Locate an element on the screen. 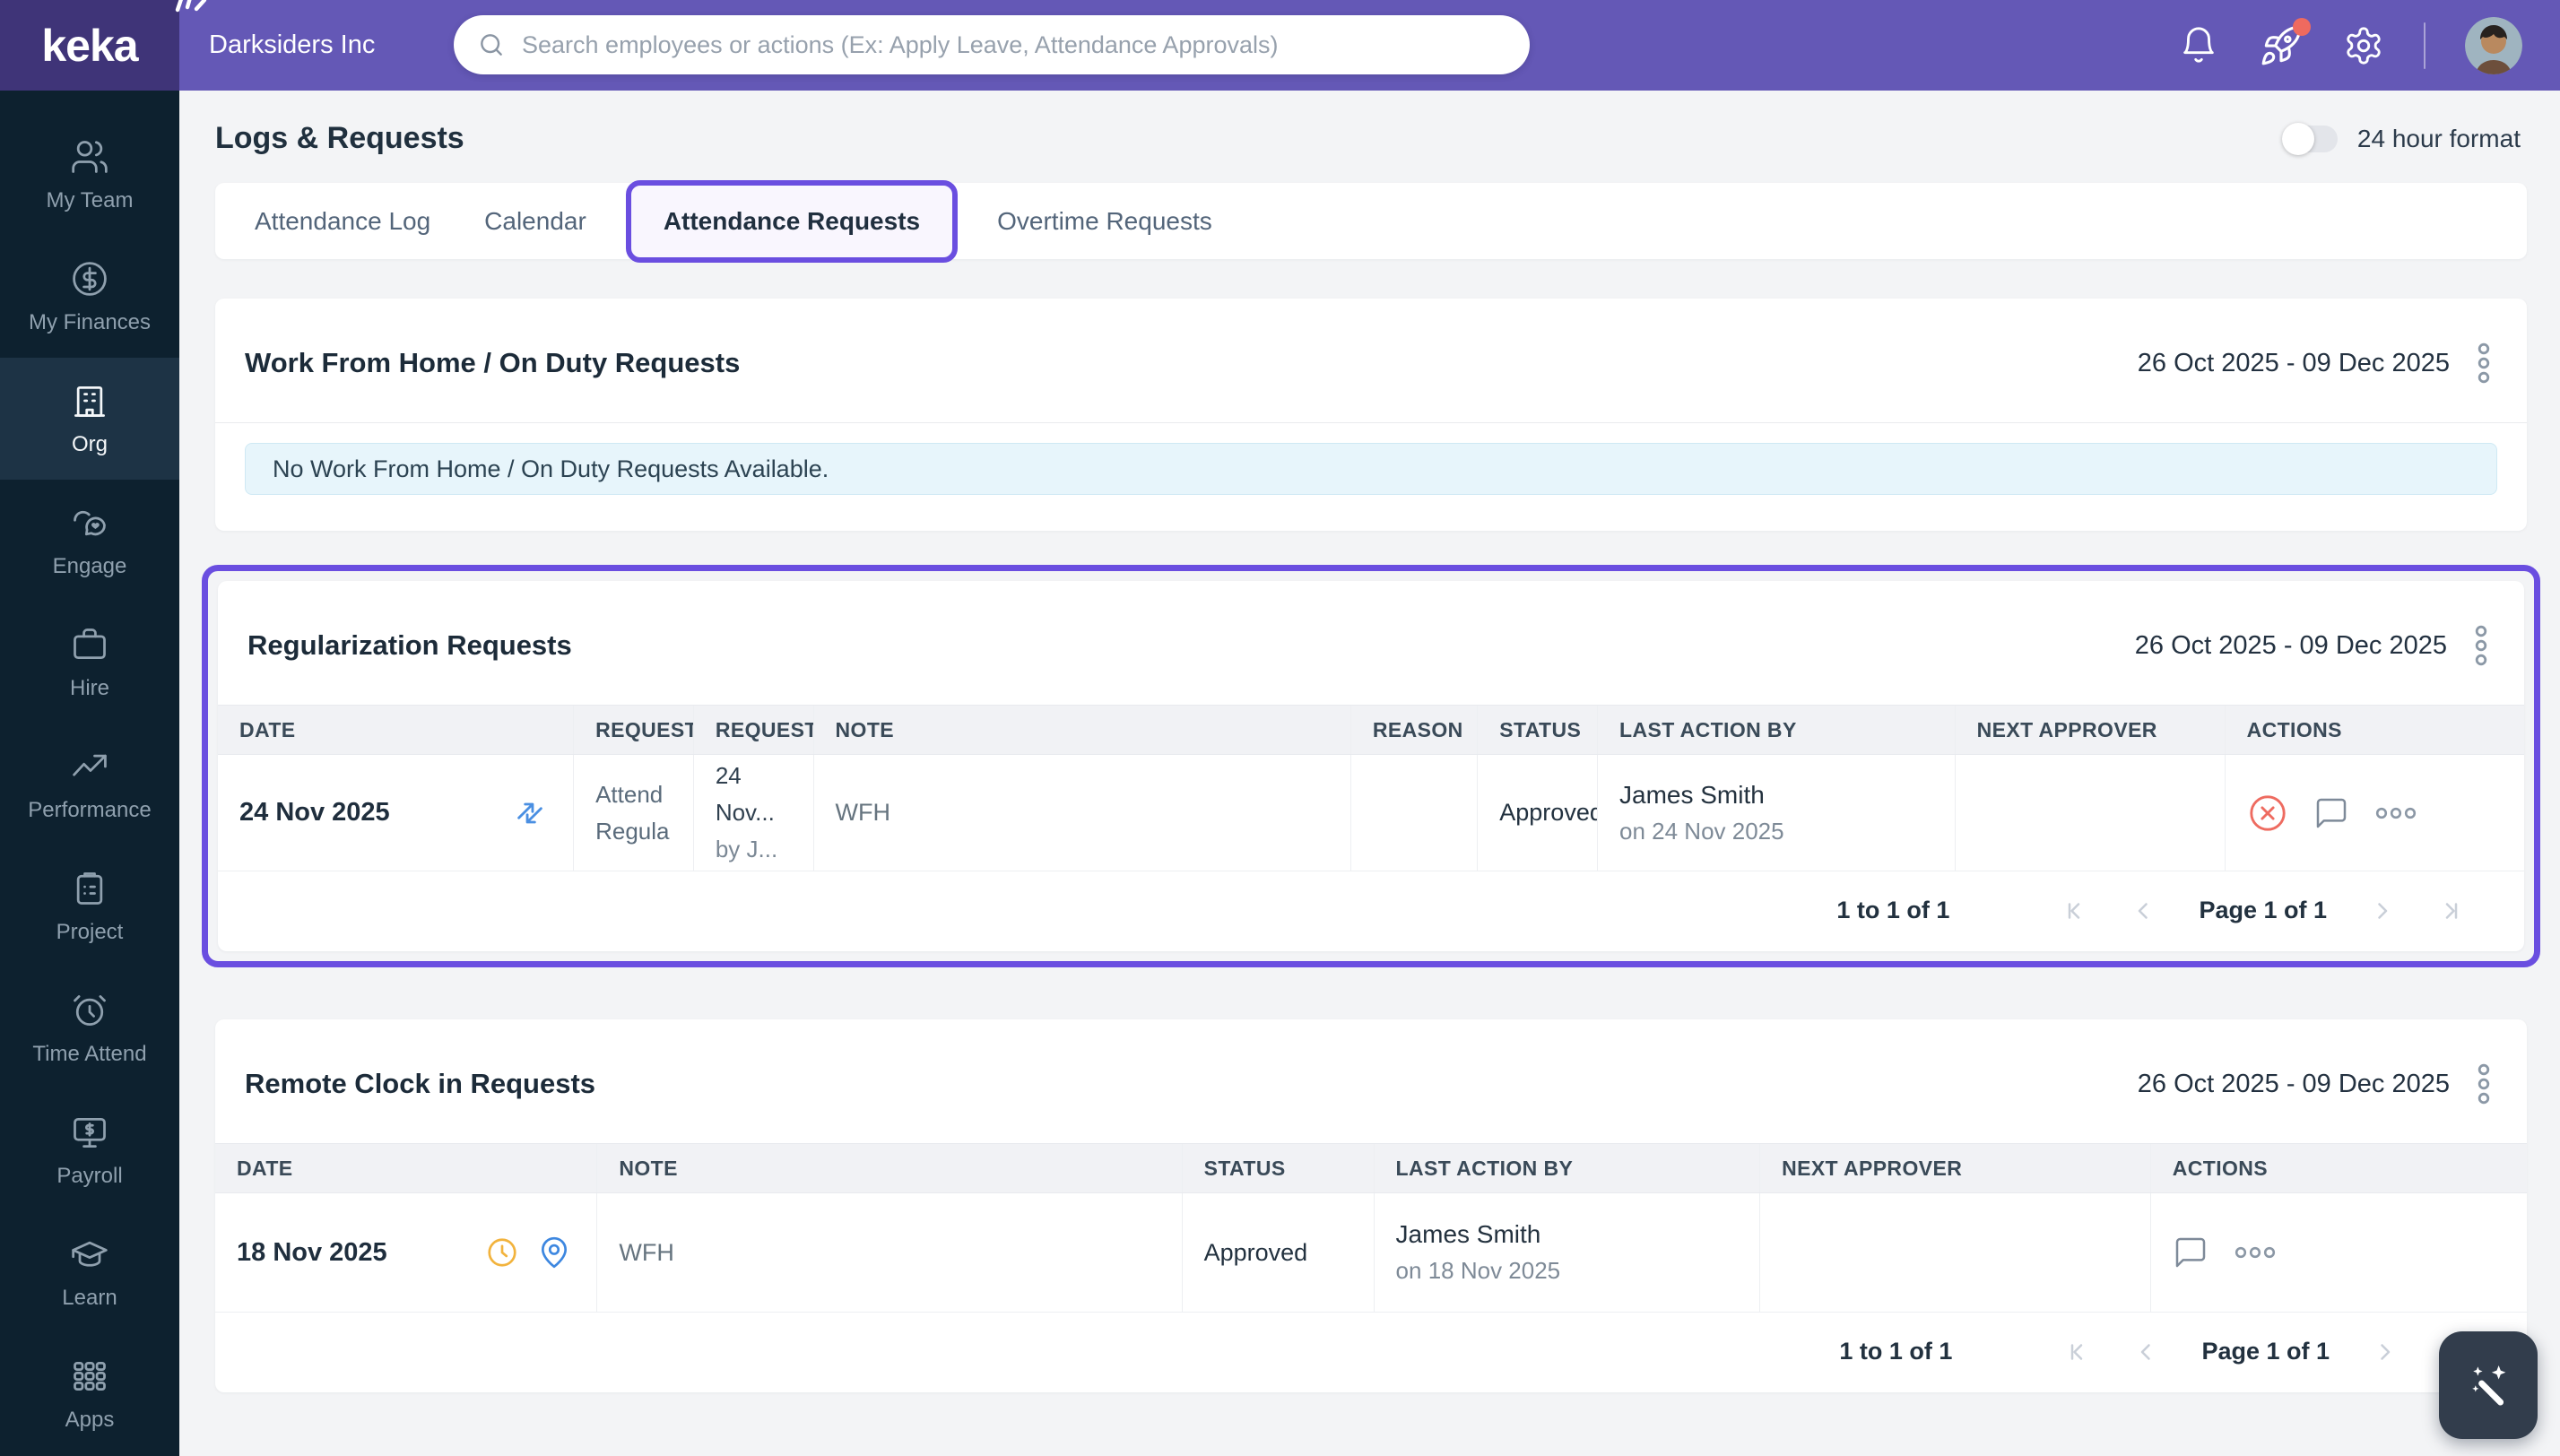  search-input is located at coordinates (992, 44).